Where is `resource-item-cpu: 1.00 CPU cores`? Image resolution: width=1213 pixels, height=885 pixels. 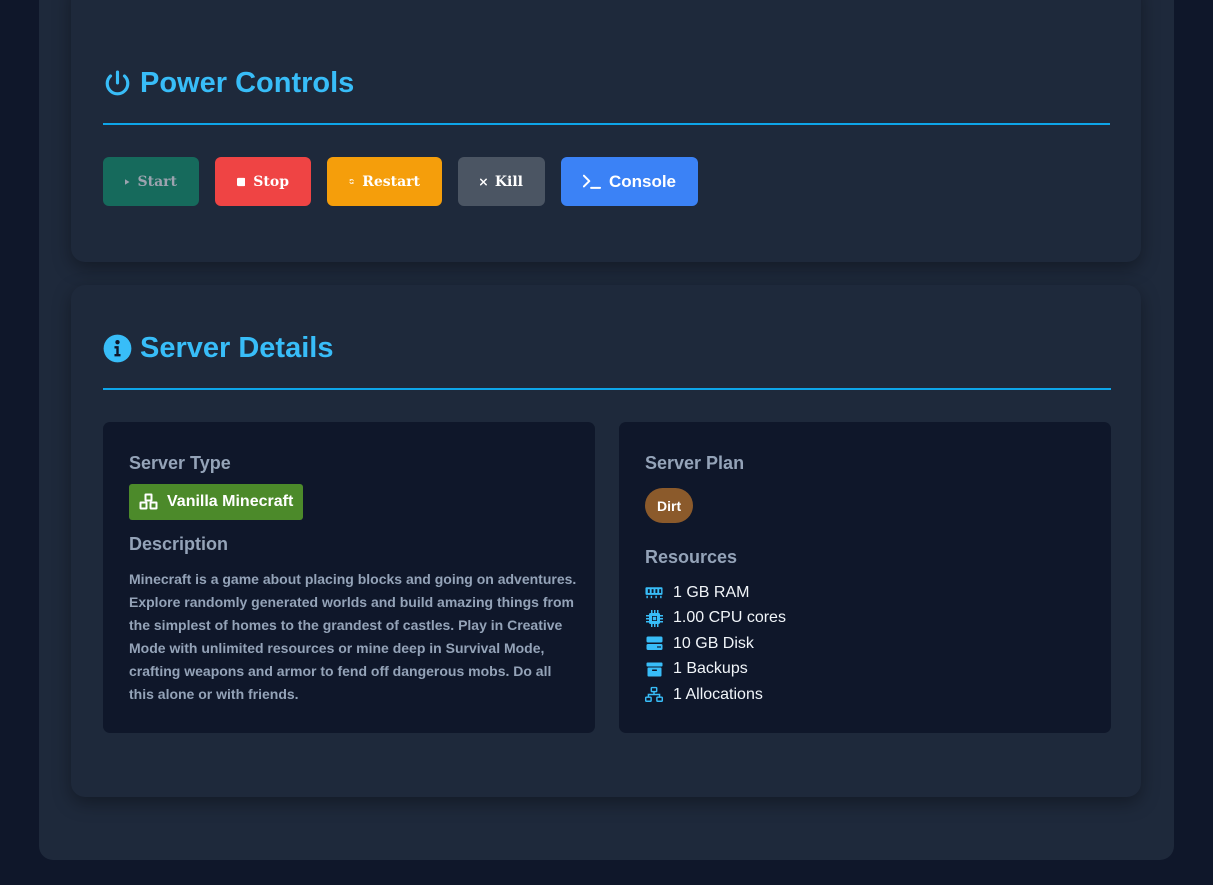 resource-item-cpu: 1.00 CPU cores is located at coordinates (715, 619).